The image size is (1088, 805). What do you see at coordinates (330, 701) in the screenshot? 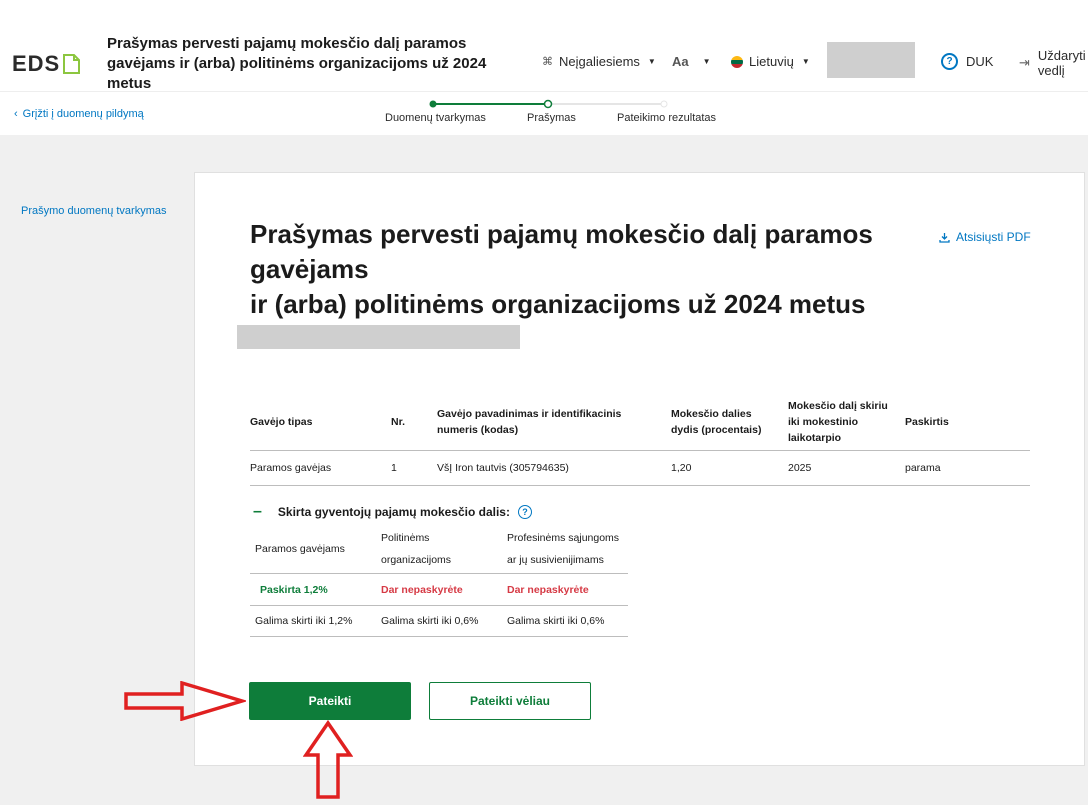
I see `submit-button: Pateikti` at bounding box center [330, 701].